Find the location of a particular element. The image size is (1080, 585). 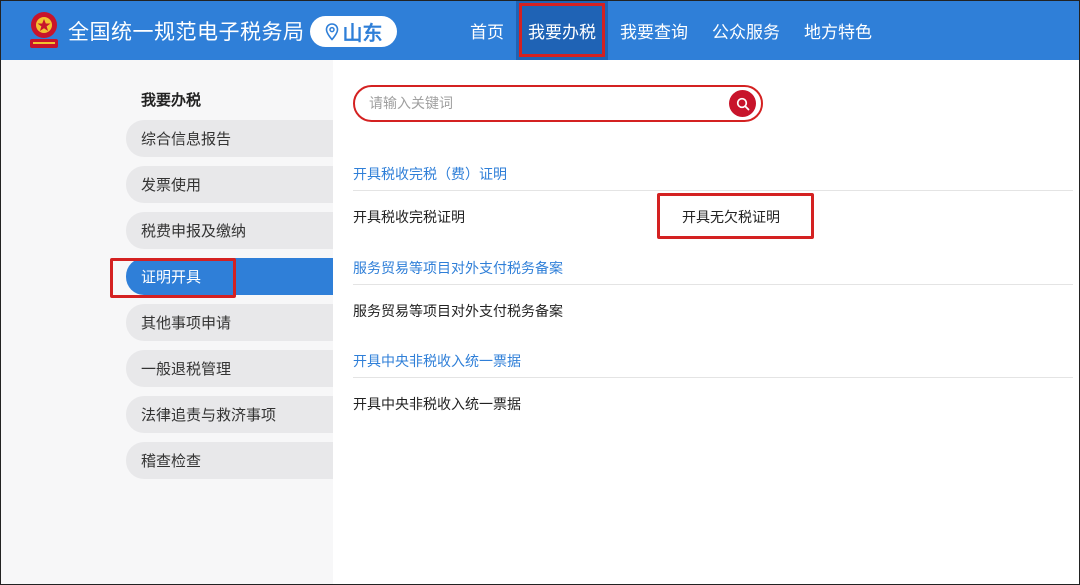

link-no-arrears-certificate: 开具无欠税证明 is located at coordinates (731, 217).